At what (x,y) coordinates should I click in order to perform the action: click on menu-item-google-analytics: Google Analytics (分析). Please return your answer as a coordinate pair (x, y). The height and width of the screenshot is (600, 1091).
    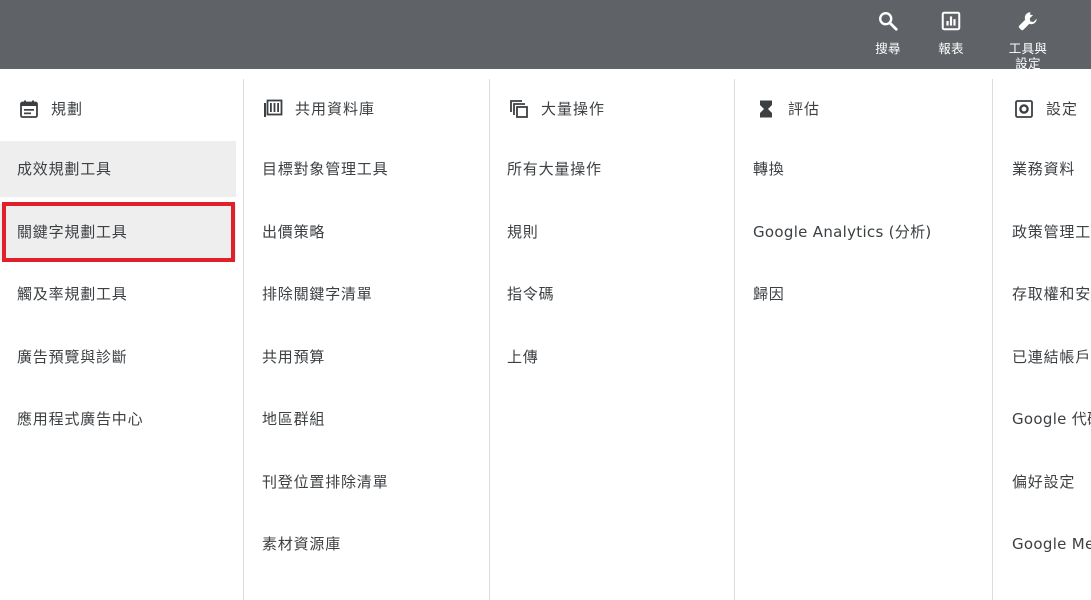
    Looking at the image, I should click on (833, 232).